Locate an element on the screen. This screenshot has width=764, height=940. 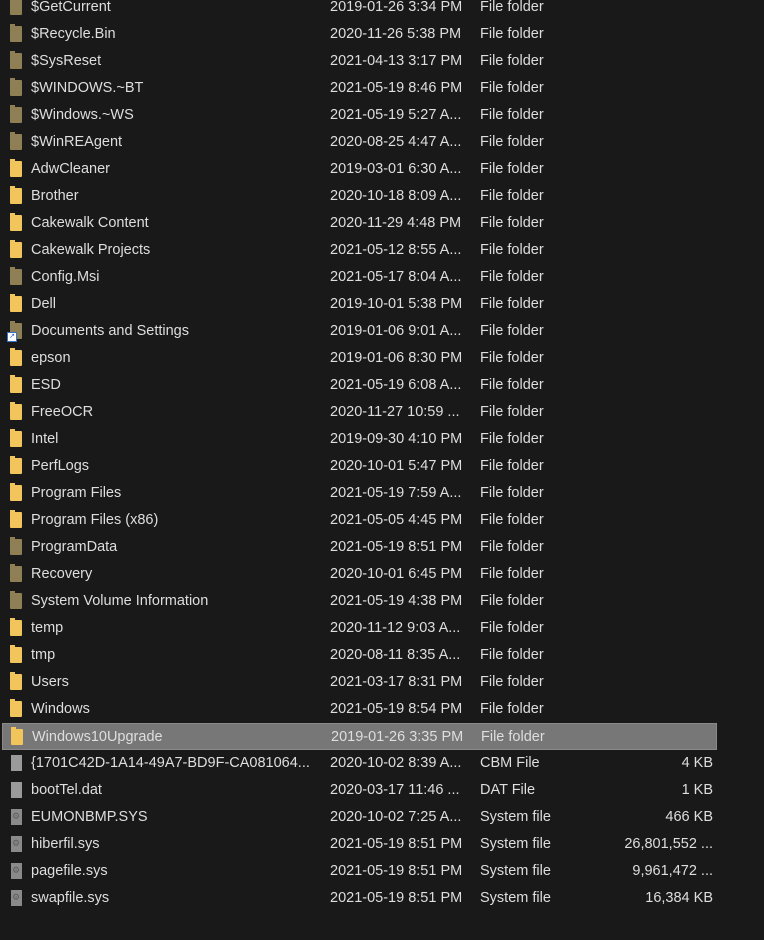
file-name: Cakewalk Projects is located at coordinates (91, 250).